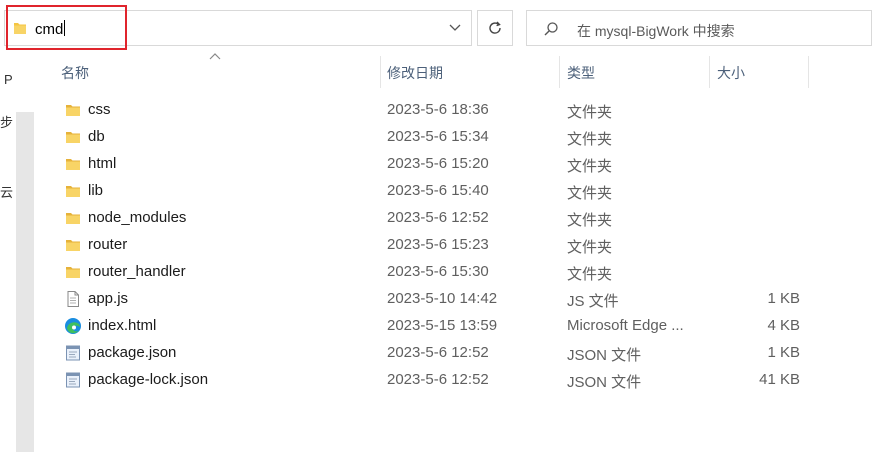  I want to click on file-name: router, so click(108, 244).